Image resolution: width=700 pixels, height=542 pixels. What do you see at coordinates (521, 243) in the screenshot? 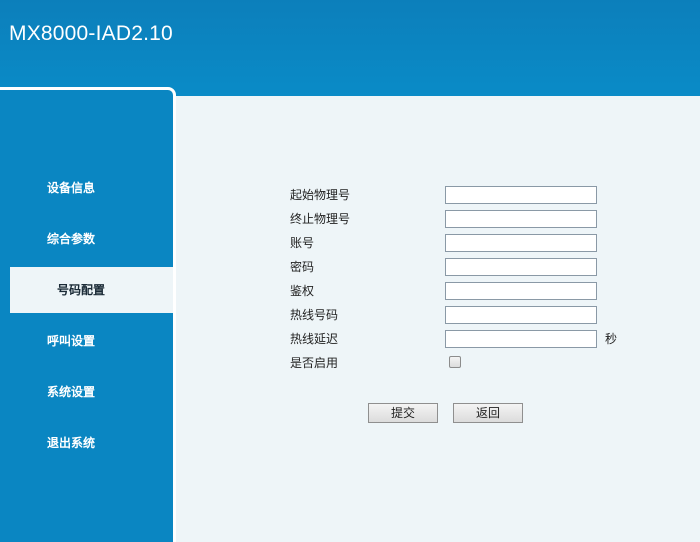
I see `account-input` at bounding box center [521, 243].